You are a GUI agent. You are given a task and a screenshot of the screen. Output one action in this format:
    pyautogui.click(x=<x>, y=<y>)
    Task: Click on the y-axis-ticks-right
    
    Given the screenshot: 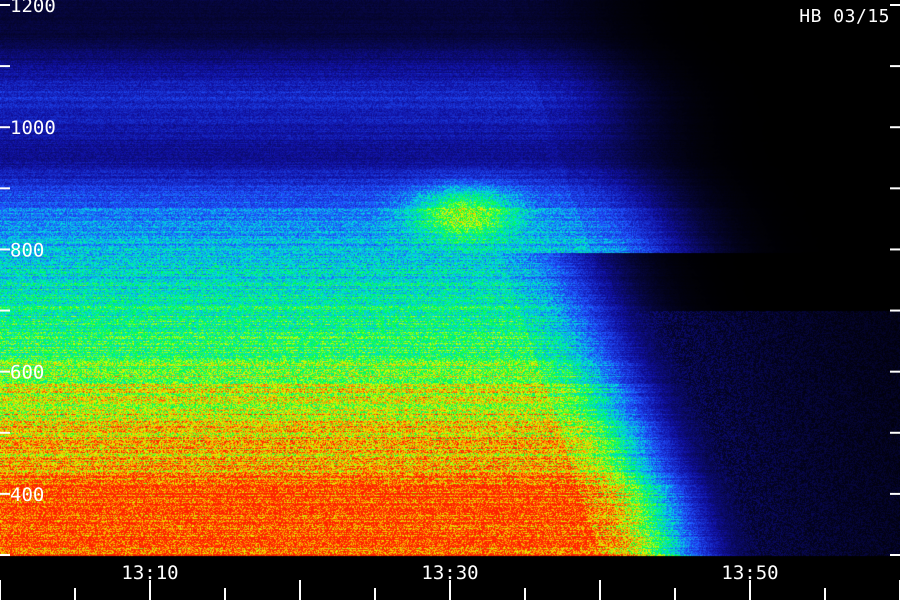 What is the action you would take?
    pyautogui.click(x=895, y=280)
    